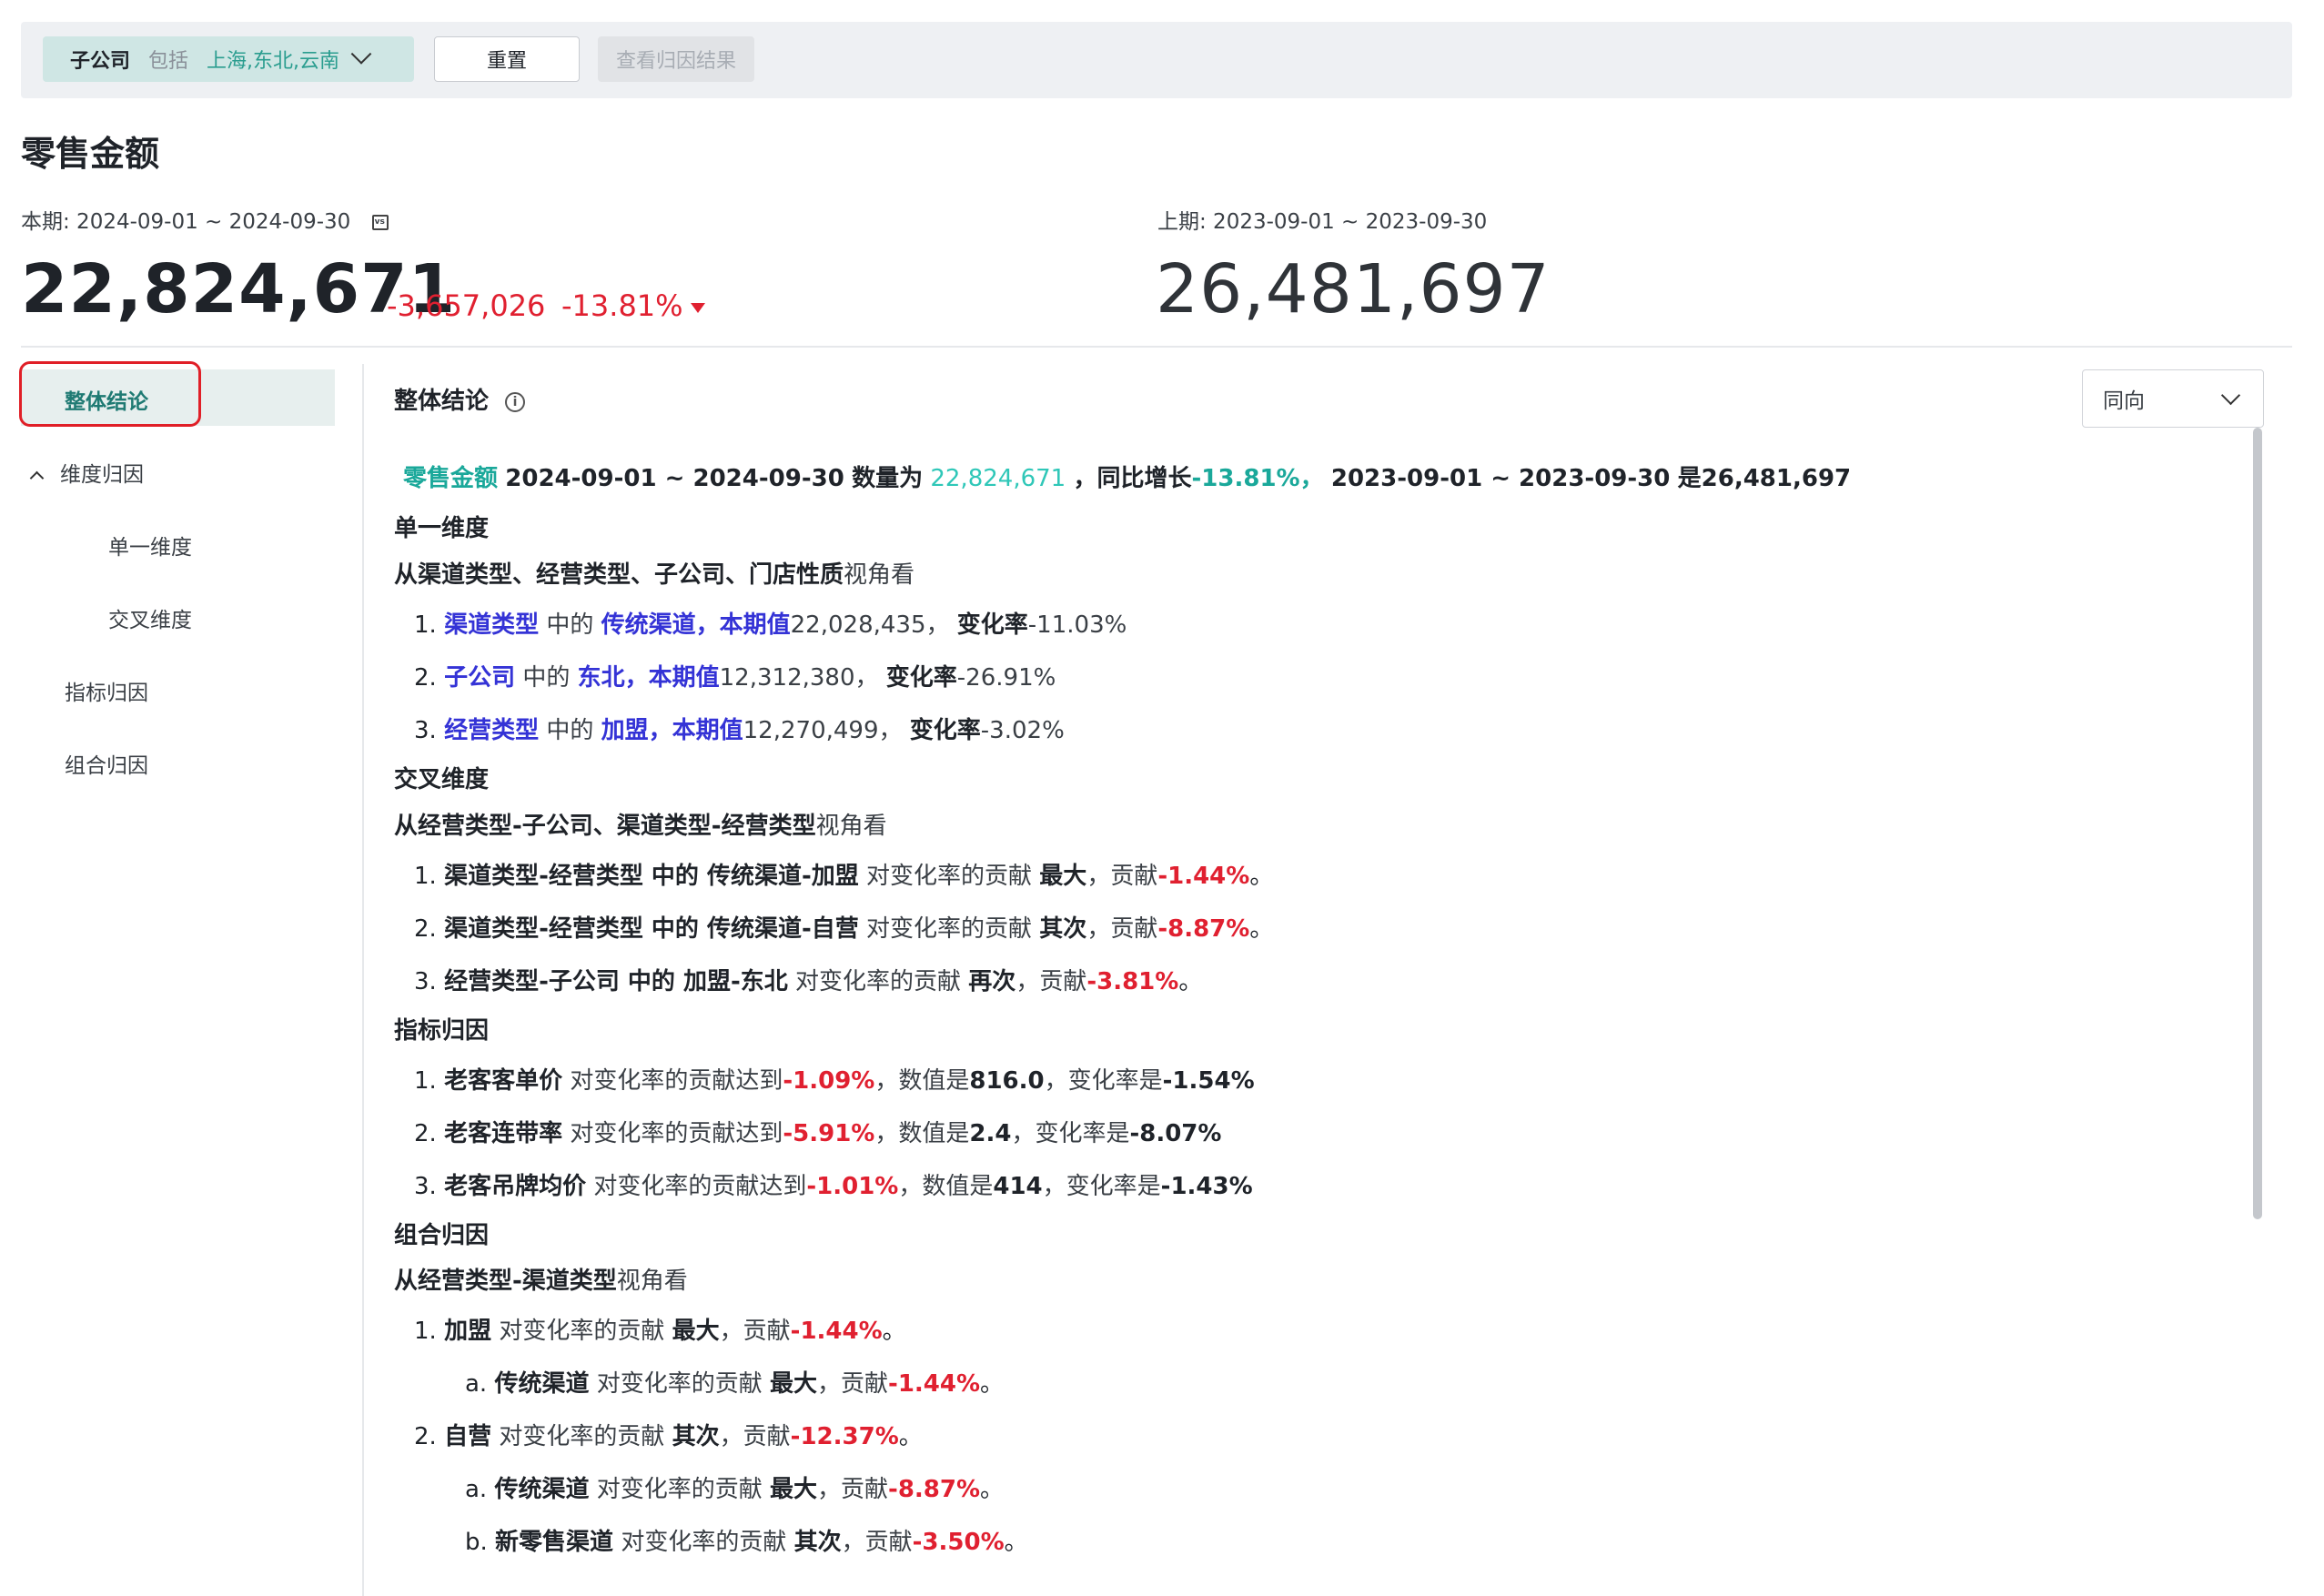 This screenshot has width=2324, height=1596. Describe the element at coordinates (492, 625) in the screenshot. I see `item-dim: 渠道类型` at that location.